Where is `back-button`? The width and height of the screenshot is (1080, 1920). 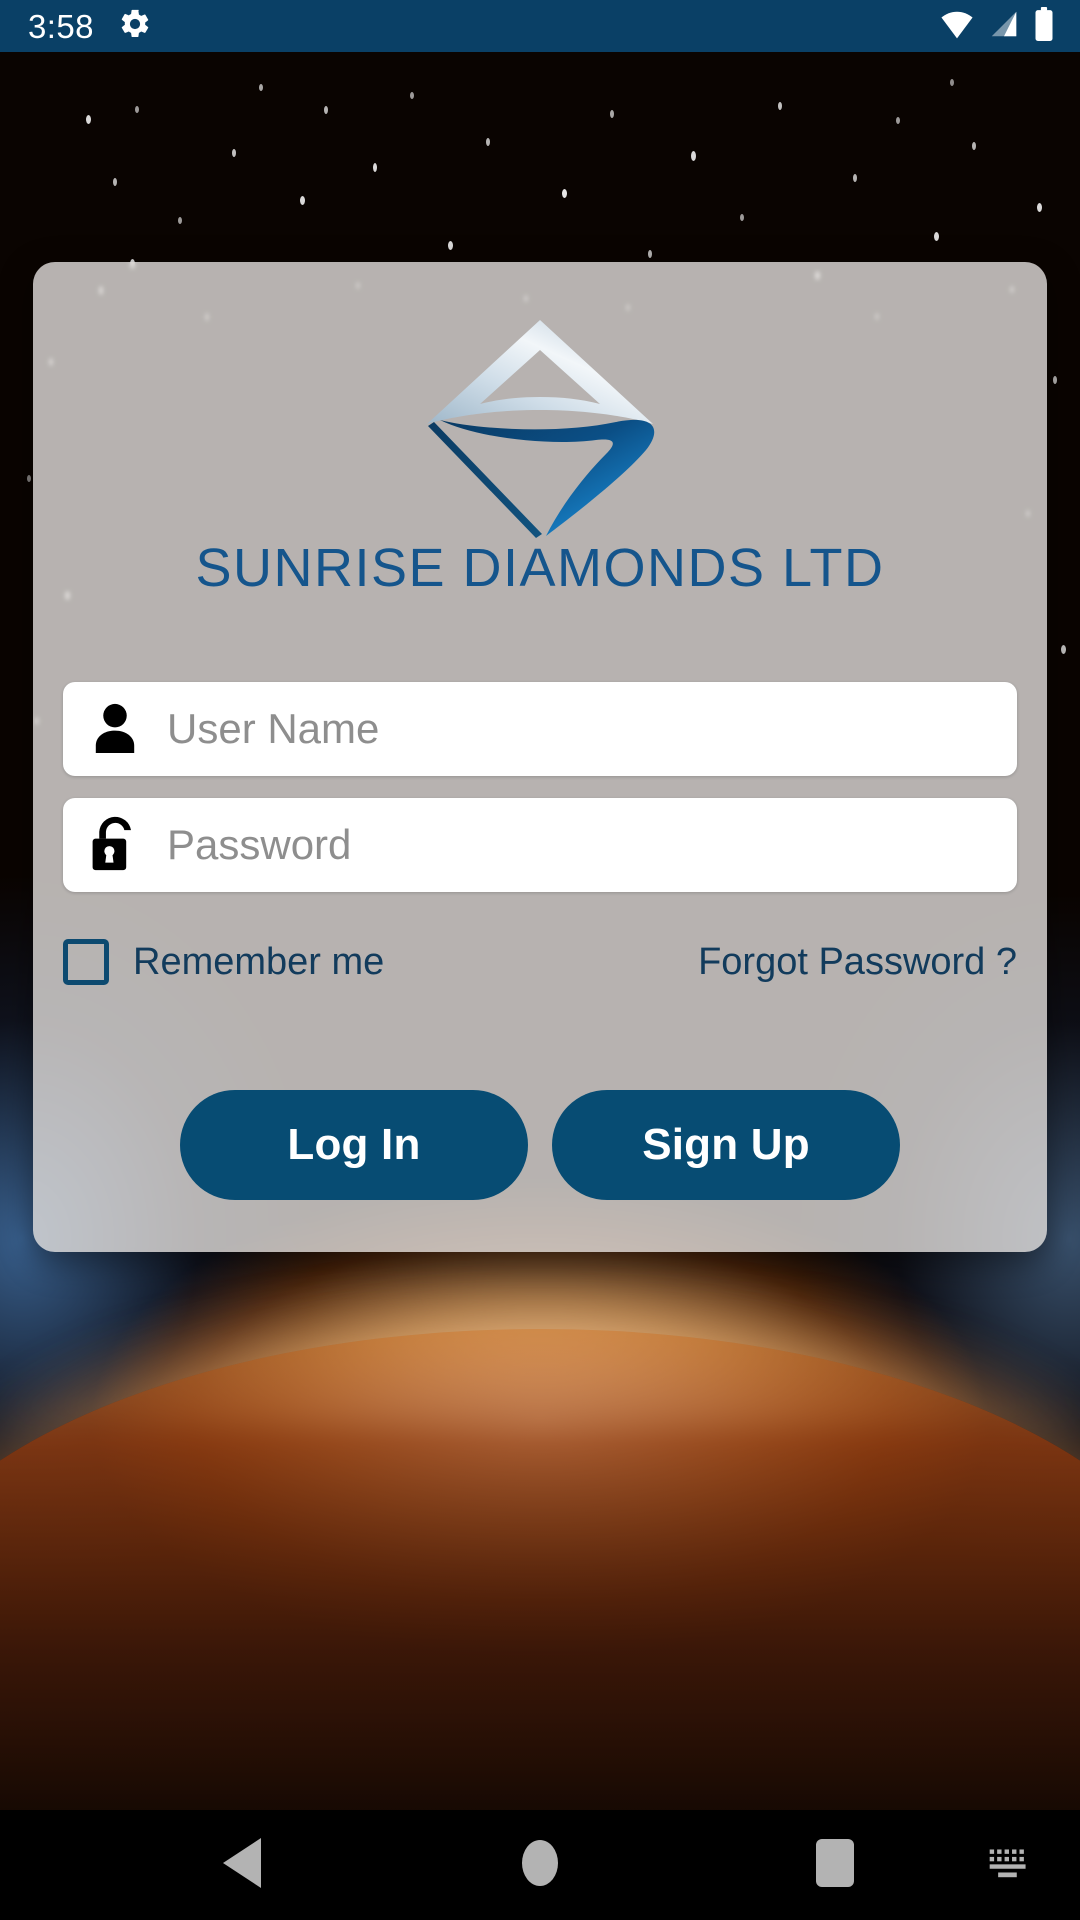 back-button is located at coordinates (245, 1865).